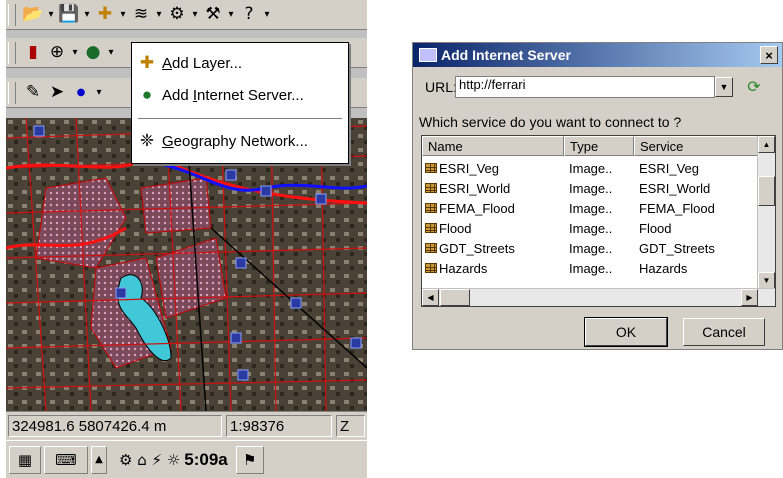 Image resolution: width=783 pixels, height=478 pixels. Describe the element at coordinates (177, 15) in the screenshot. I see `identify-tool-icon: ⚙` at that location.